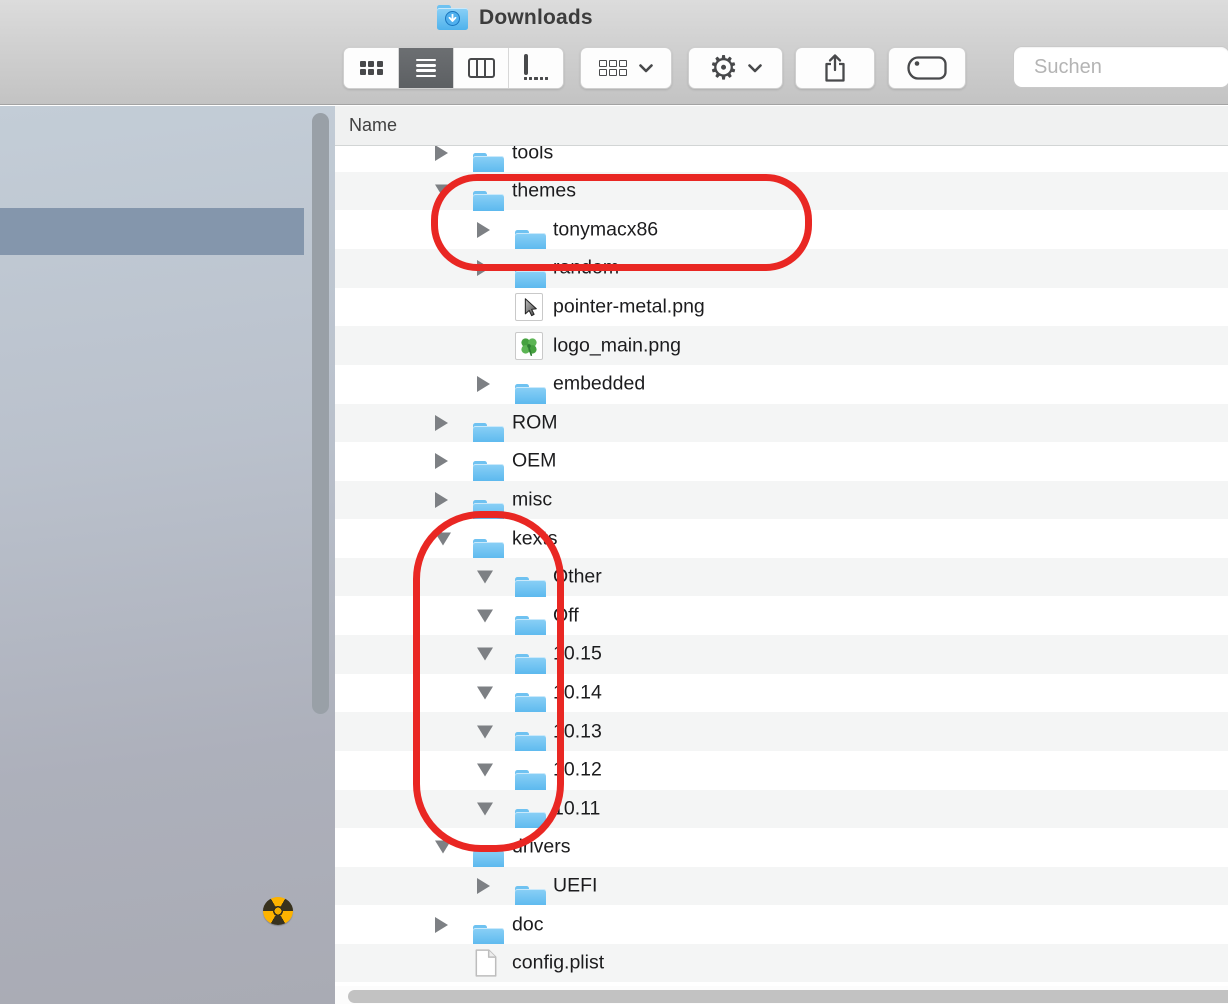  Describe the element at coordinates (577, 576) in the screenshot. I see `file-name-label: Other` at that location.